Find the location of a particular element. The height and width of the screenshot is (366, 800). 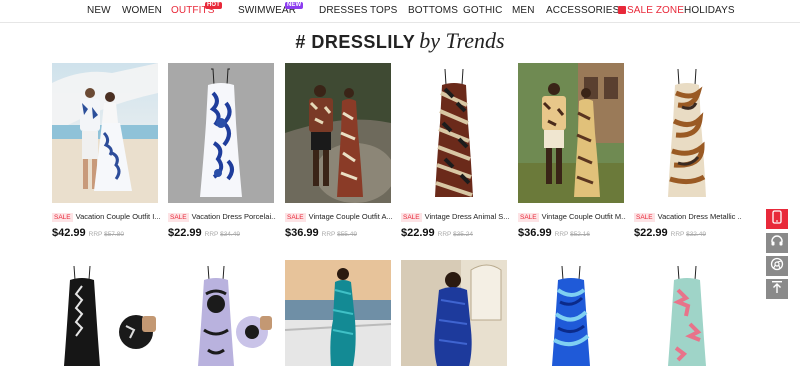

nav-sale-zone-label: SALE ZONE is located at coordinates (656, 10).